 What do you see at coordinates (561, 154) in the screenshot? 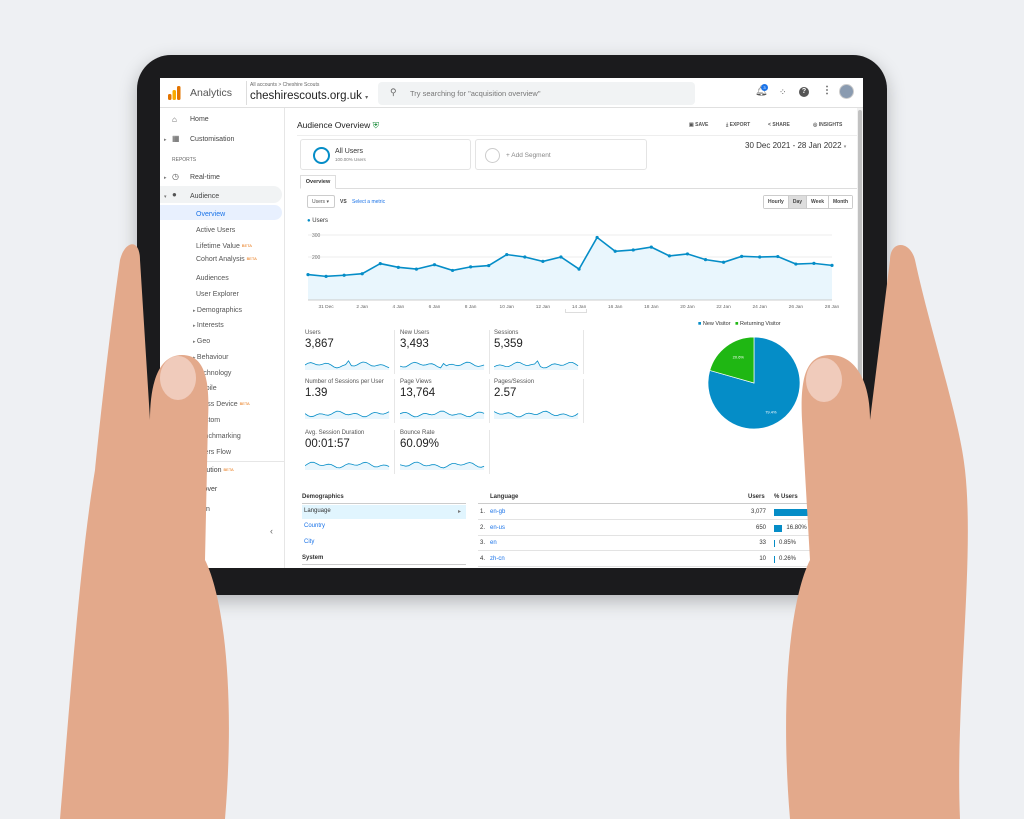
I see `add-segment-button: + Add Segment` at bounding box center [561, 154].